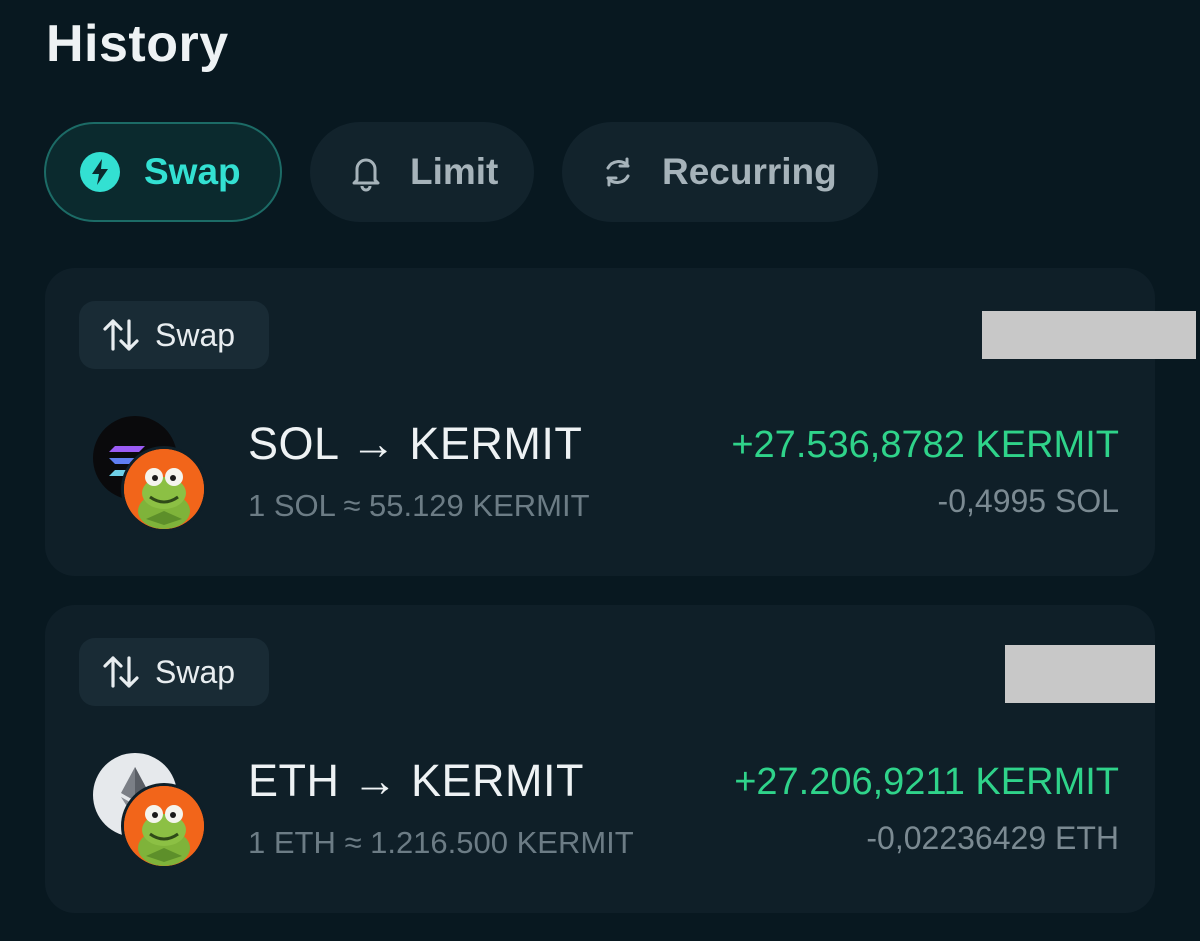 Image resolution: width=1200 pixels, height=941 pixels. What do you see at coordinates (100, 172) in the screenshot?
I see `lightning-icon` at bounding box center [100, 172].